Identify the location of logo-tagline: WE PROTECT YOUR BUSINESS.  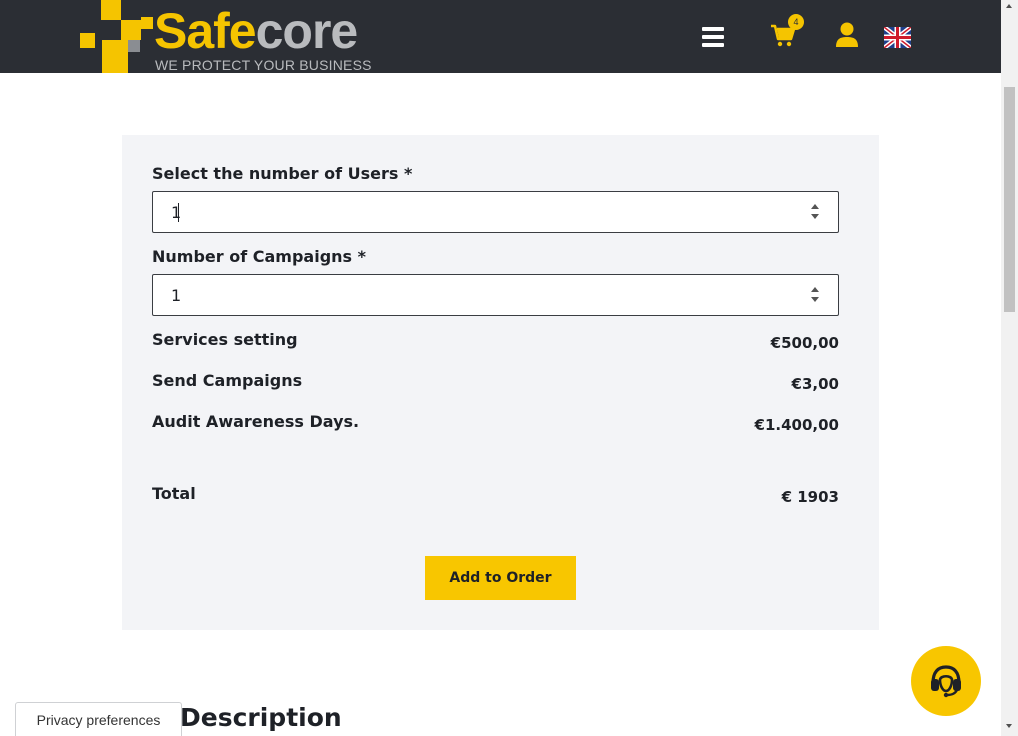
(263, 65).